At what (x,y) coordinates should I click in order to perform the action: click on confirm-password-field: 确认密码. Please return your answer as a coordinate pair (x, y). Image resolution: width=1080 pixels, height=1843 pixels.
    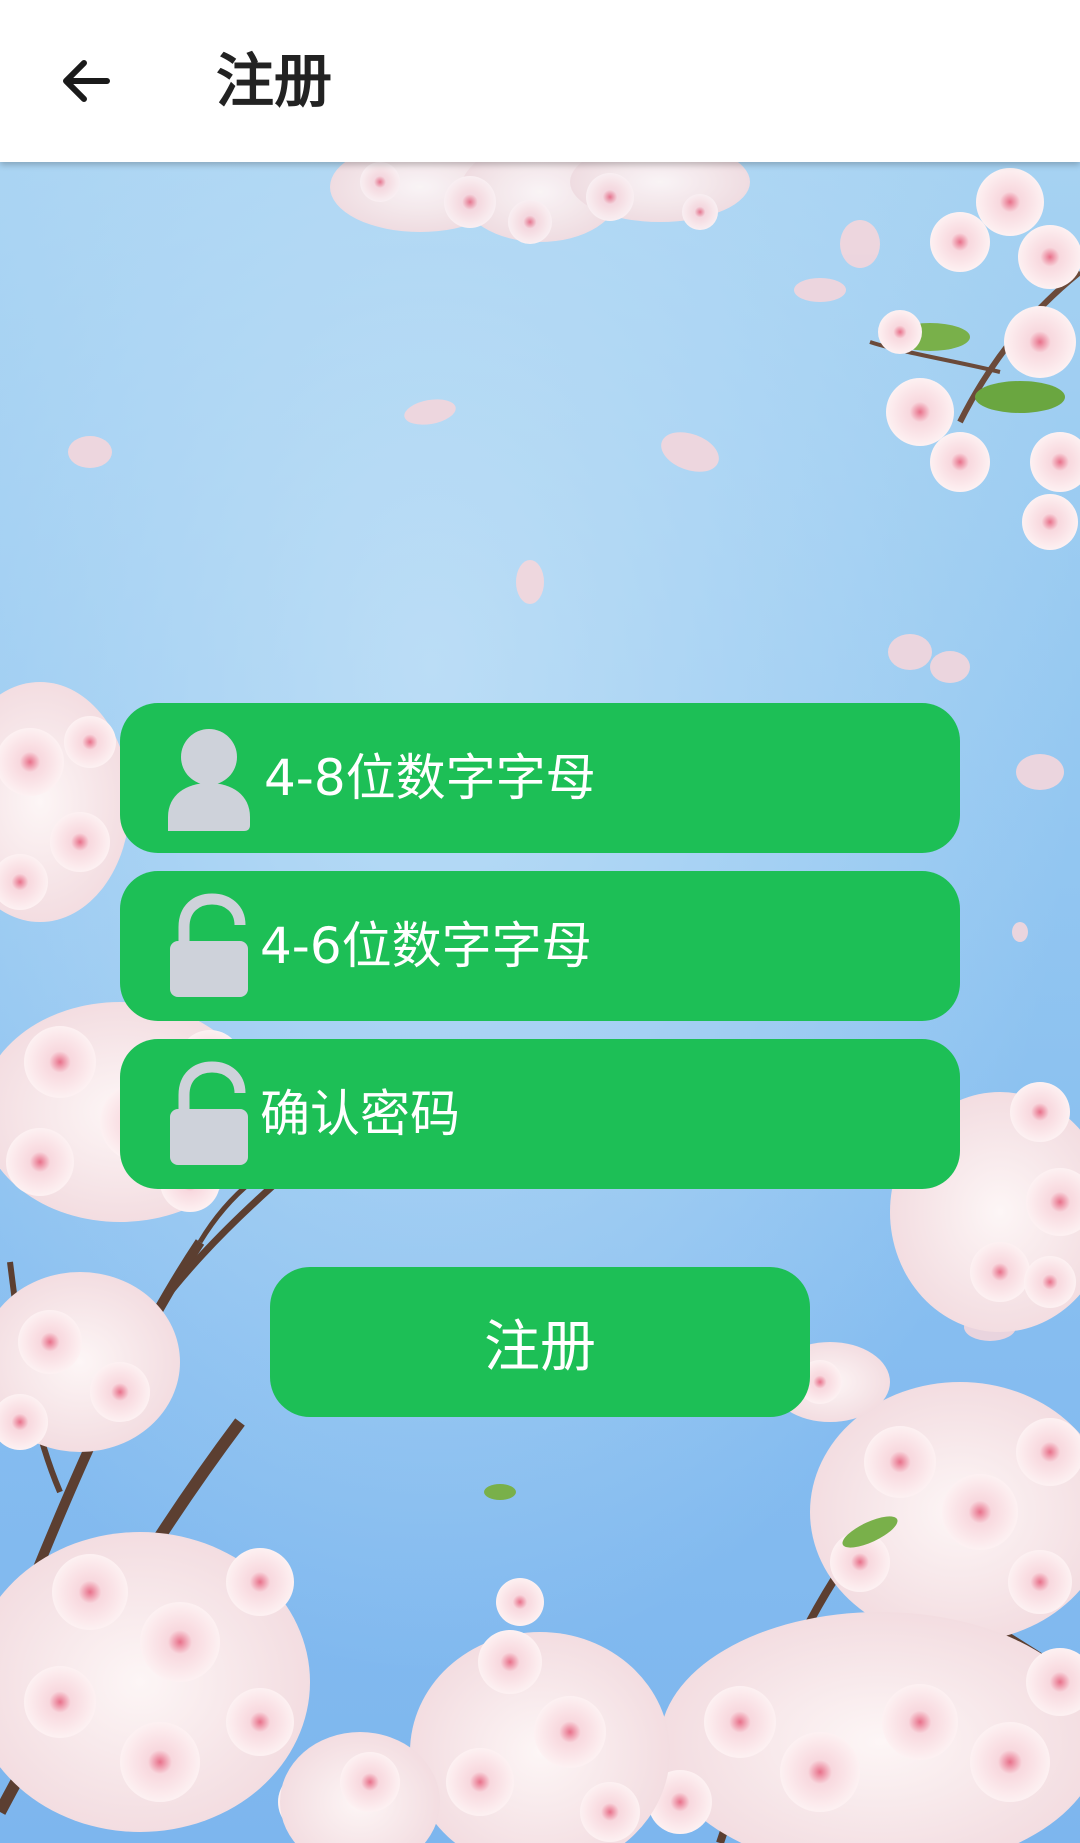
    Looking at the image, I should click on (540, 1114).